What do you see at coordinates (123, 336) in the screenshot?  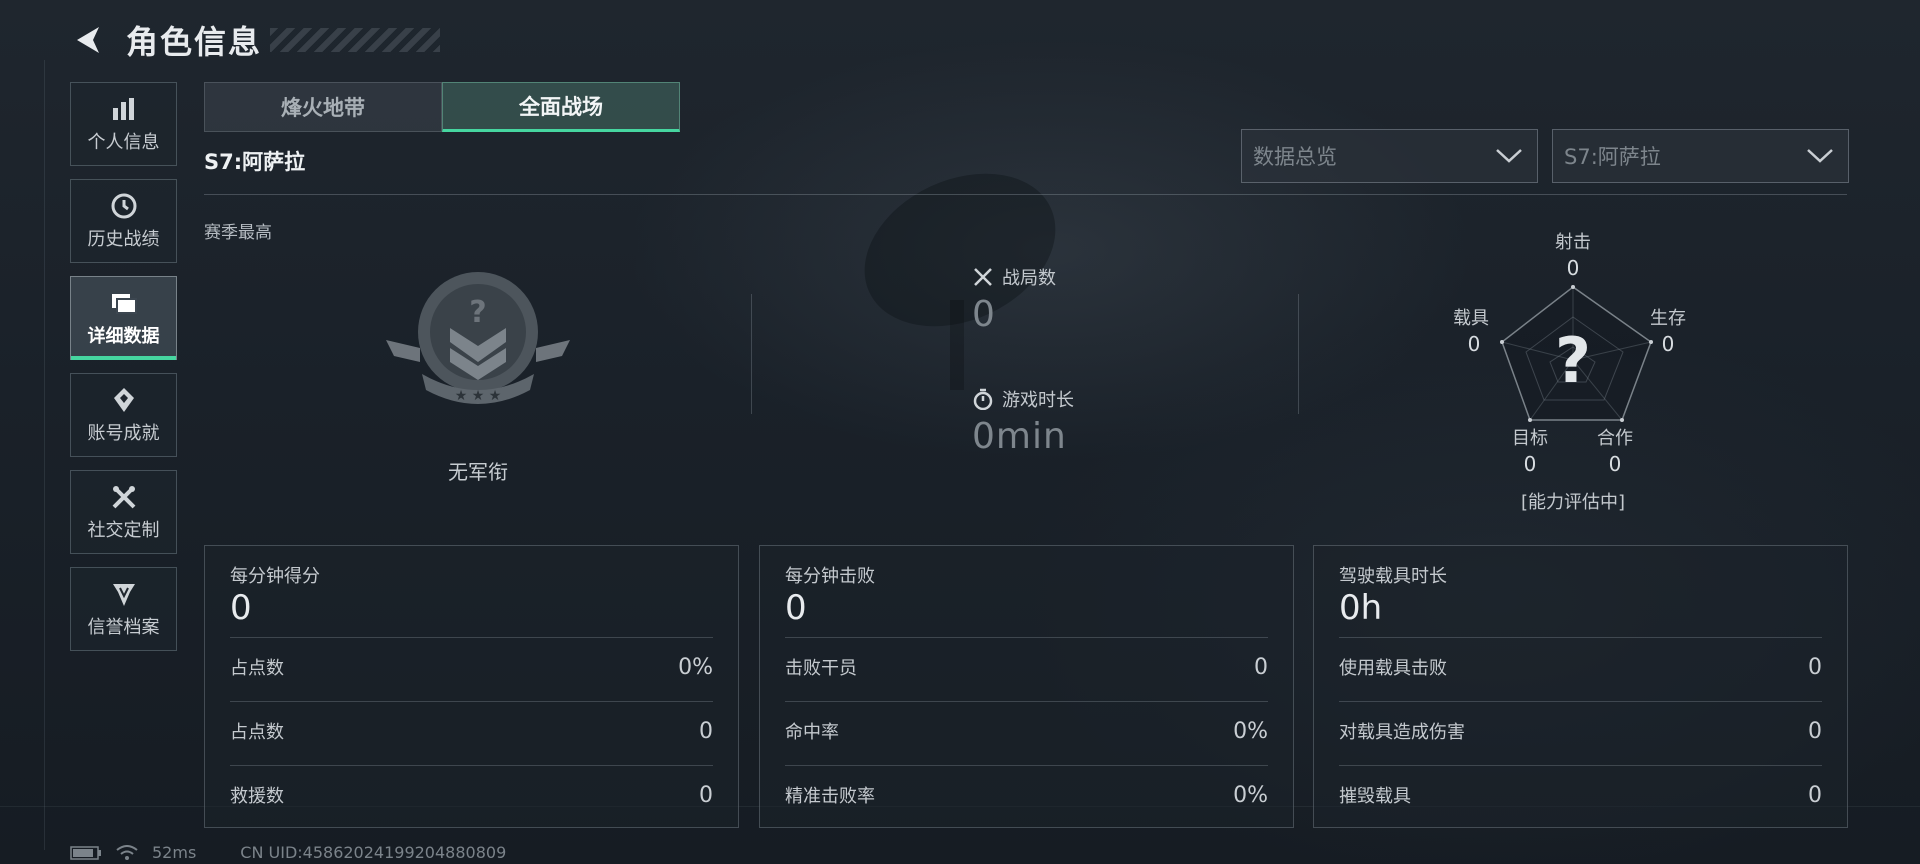 I see `sidebar-item-label: 详细数据` at bounding box center [123, 336].